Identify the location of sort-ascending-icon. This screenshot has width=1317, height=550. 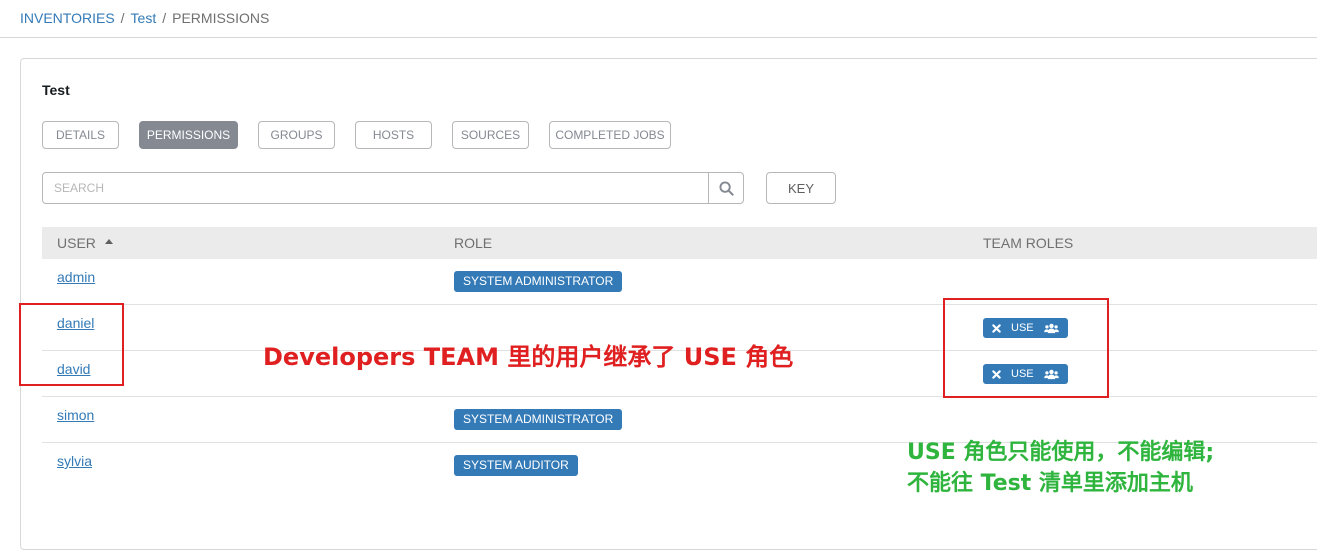
(108, 241).